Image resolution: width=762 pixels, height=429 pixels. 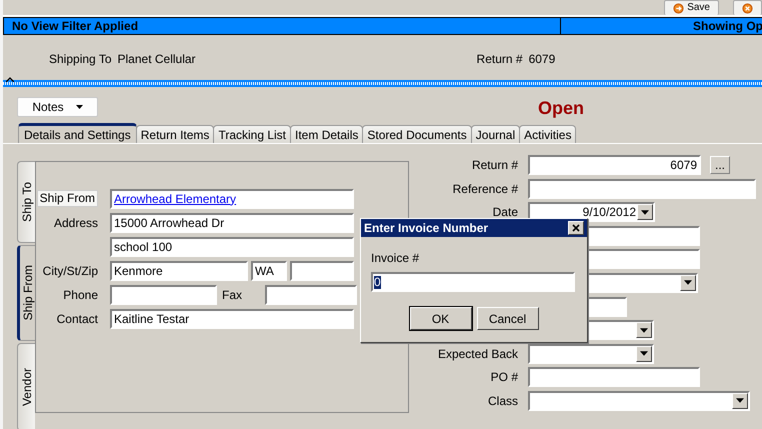 I want to click on tab: Activities, so click(x=547, y=134).